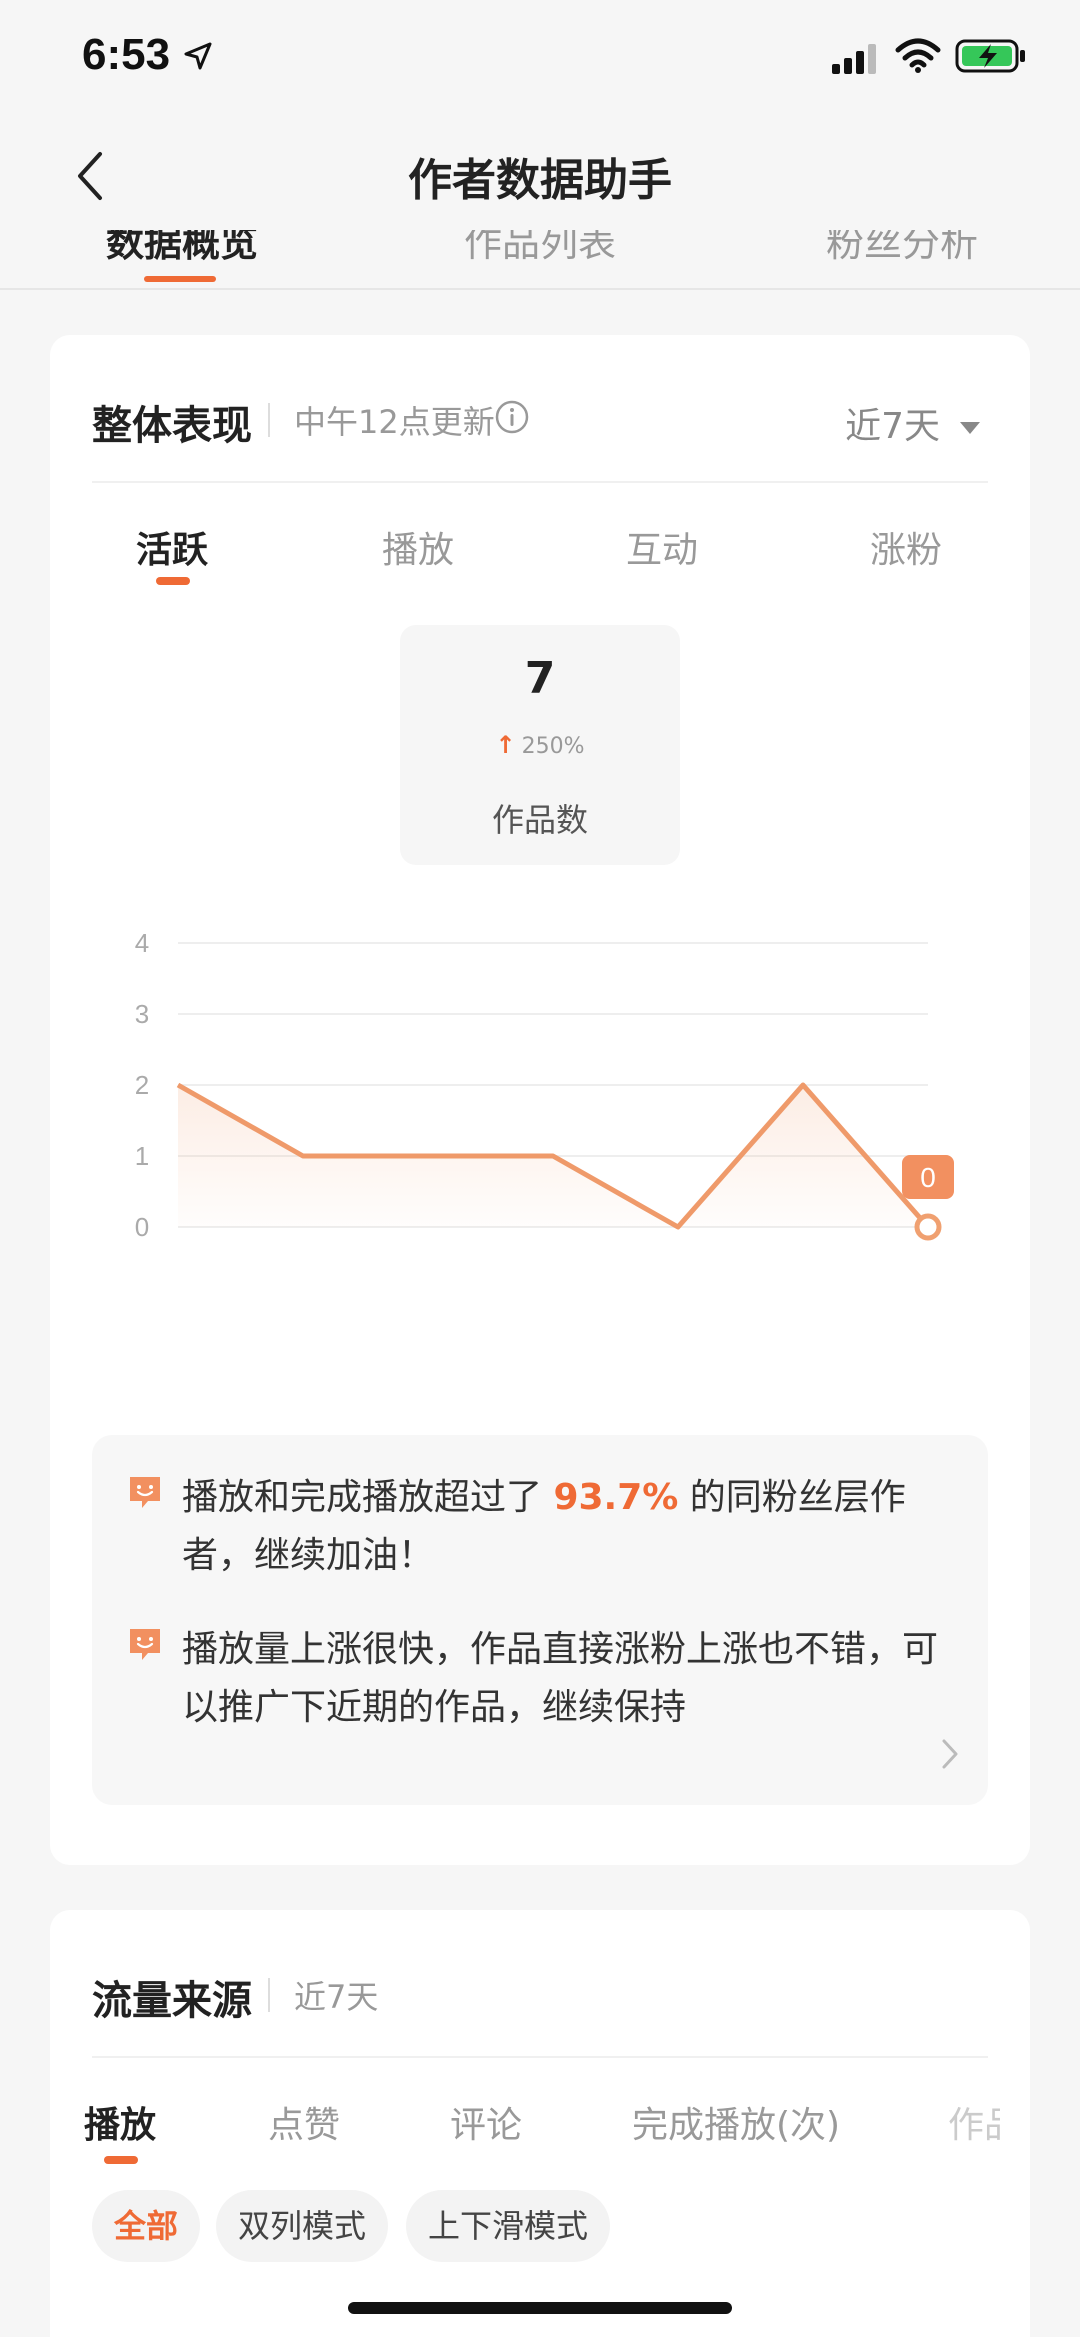 The image size is (1080, 2337). What do you see at coordinates (553, 746) in the screenshot?
I see `metric-change-value: 250%` at bounding box center [553, 746].